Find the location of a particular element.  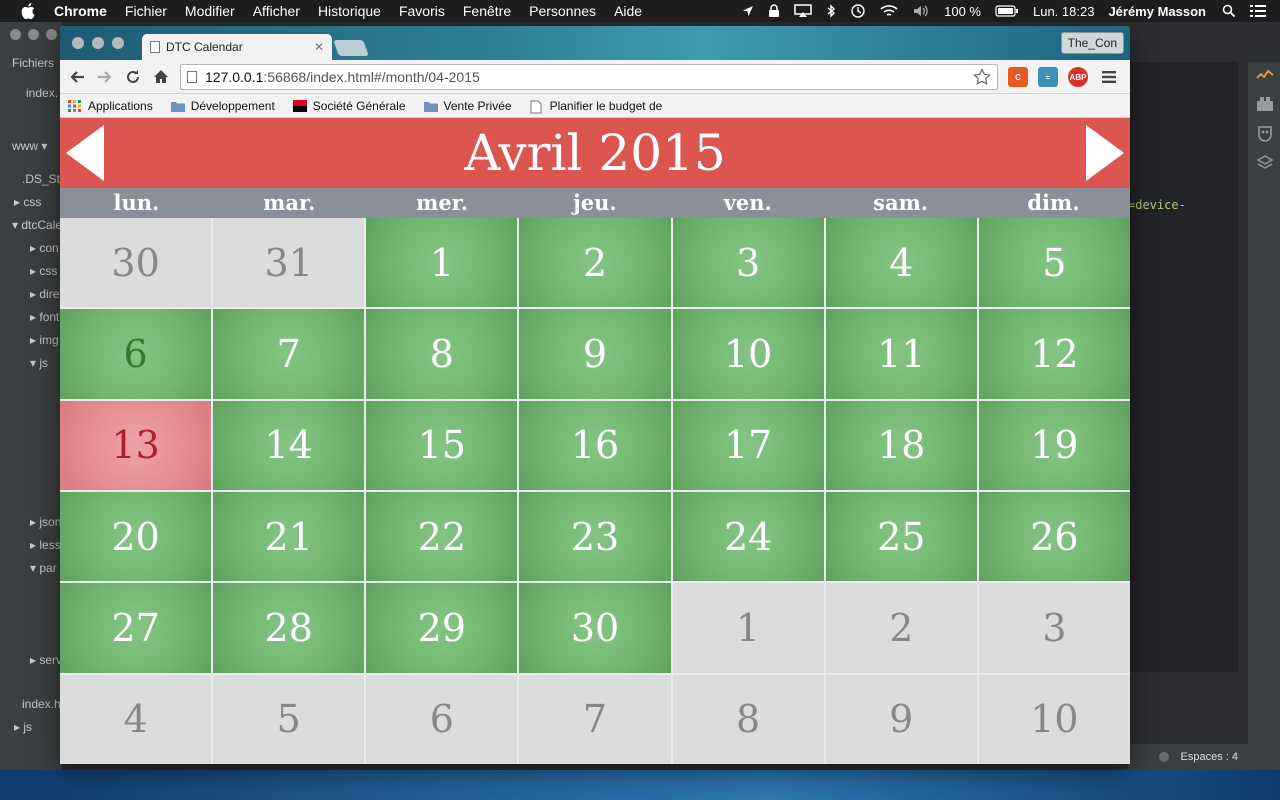

calendar-day-cell: 11 is located at coordinates (901, 354).